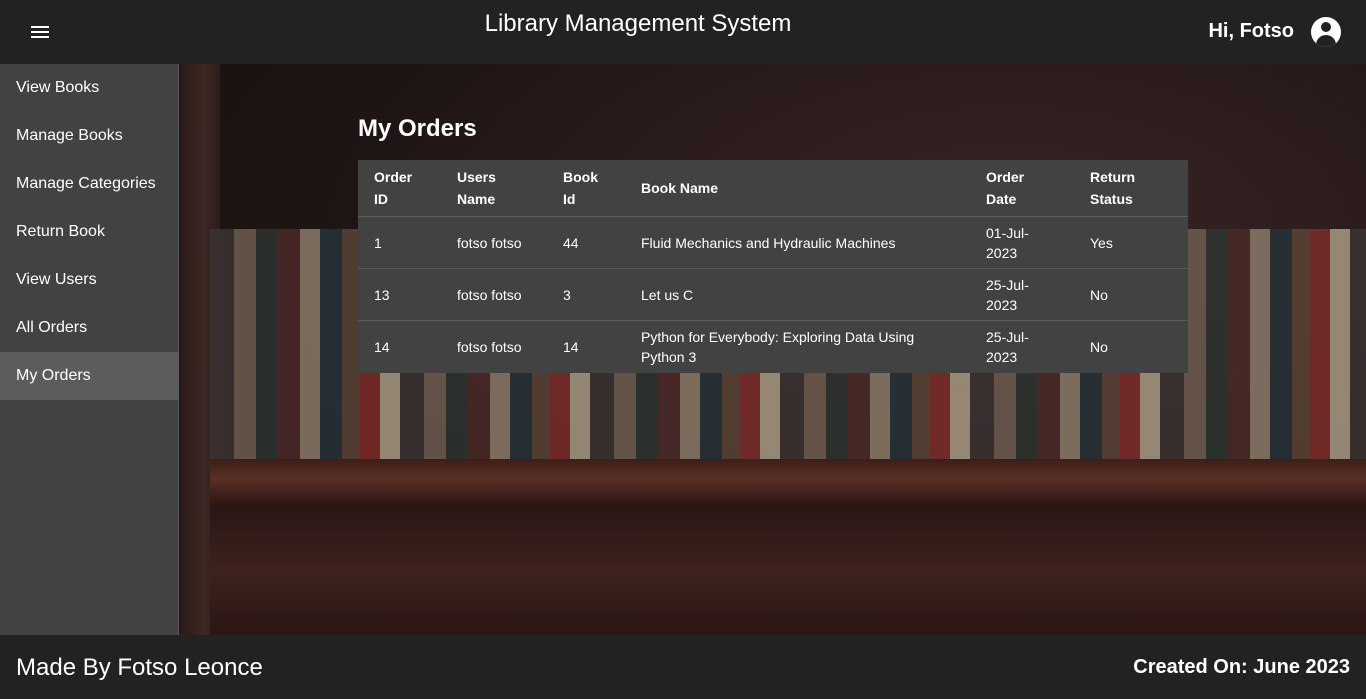 The width and height of the screenshot is (1366, 699). Describe the element at coordinates (1022, 188) in the screenshot. I see `column-header-order-date: Order Date` at that location.